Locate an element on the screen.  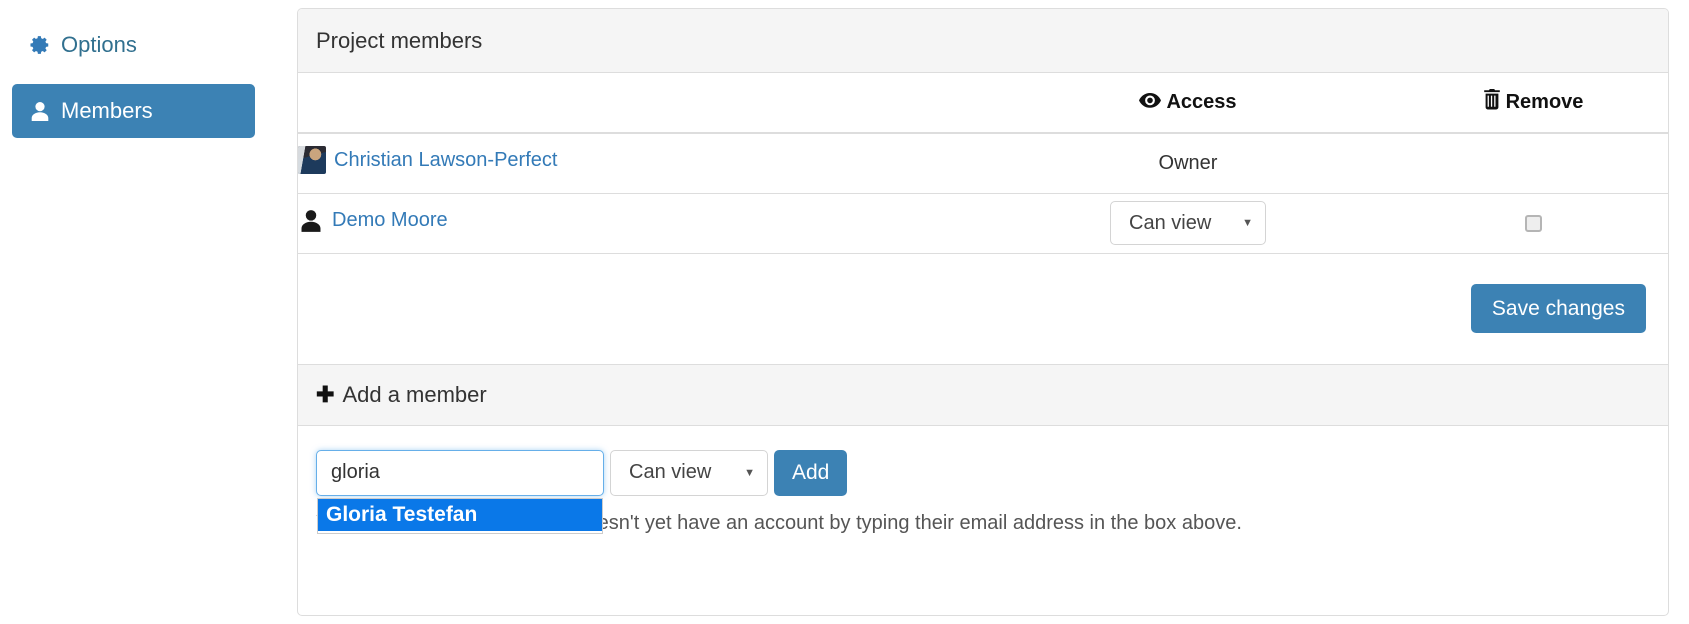
add-member-heading-label: Add a member is located at coordinates (414, 394).